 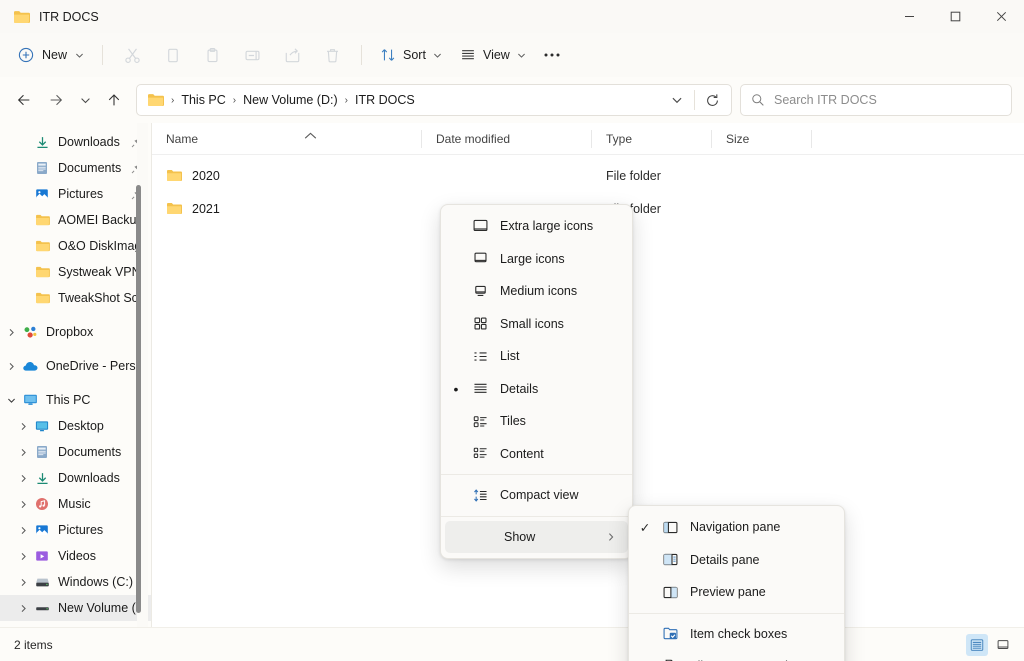 I want to click on menu-item-preview-pane: Preview pane, so click(x=736, y=592).